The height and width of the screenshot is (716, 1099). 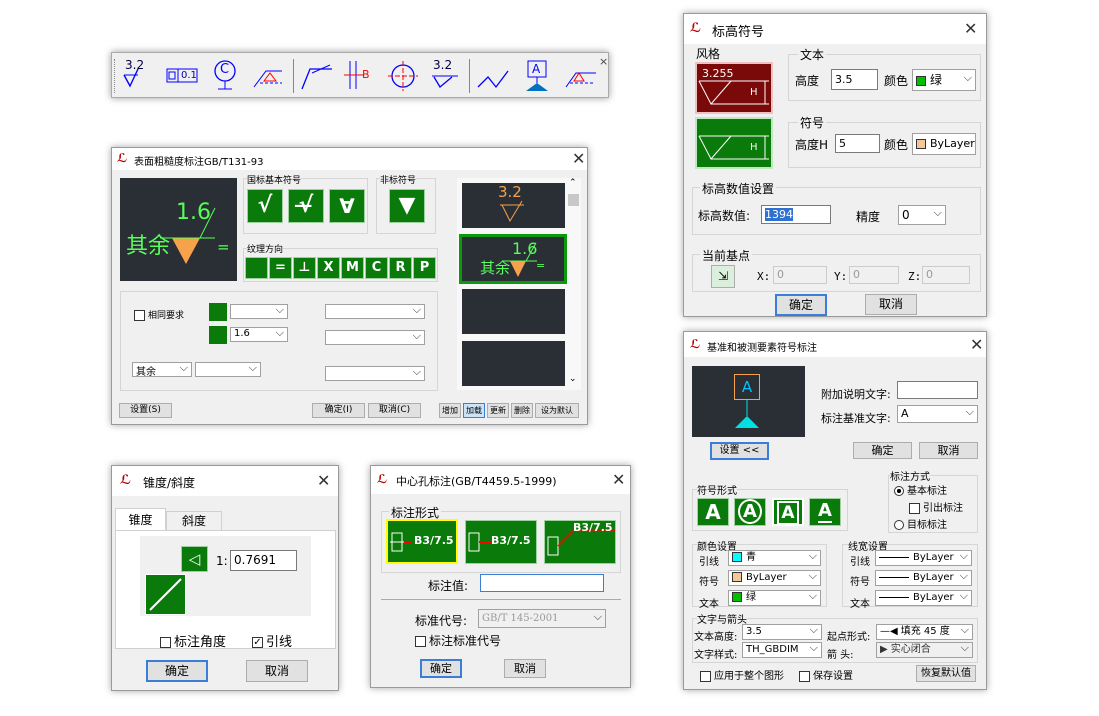 I want to click on text-height-input: 3.5, so click(x=854, y=79).